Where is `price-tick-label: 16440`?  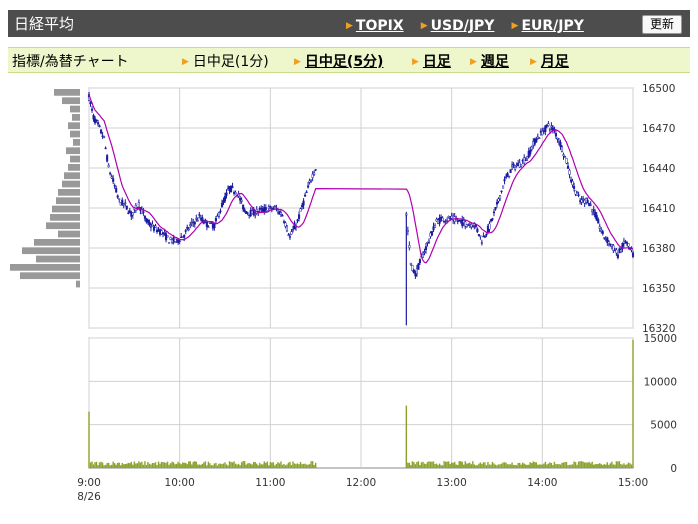
price-tick-label: 16440 is located at coordinates (658, 169).